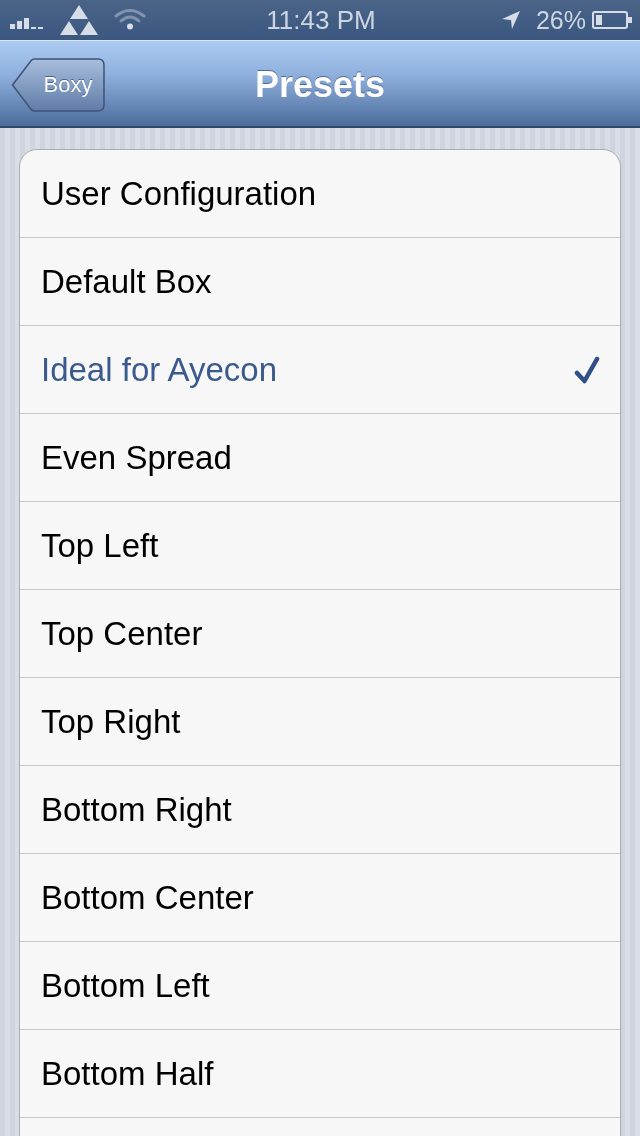 The image size is (640, 1136). Describe the element at coordinates (320, 546) in the screenshot. I see `preset-row: Top Left` at that location.